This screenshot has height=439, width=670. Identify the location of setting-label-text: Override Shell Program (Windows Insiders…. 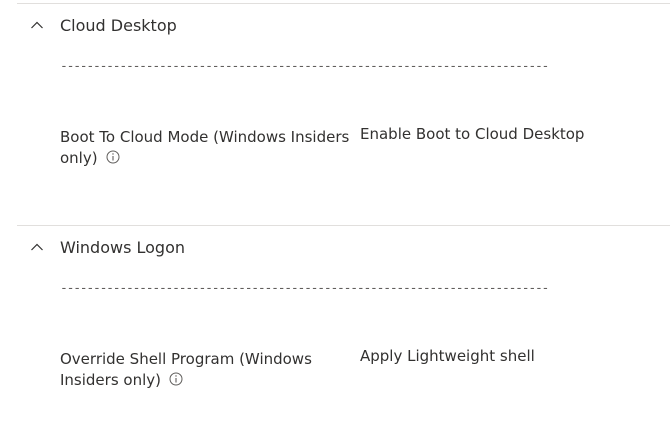
(186, 369).